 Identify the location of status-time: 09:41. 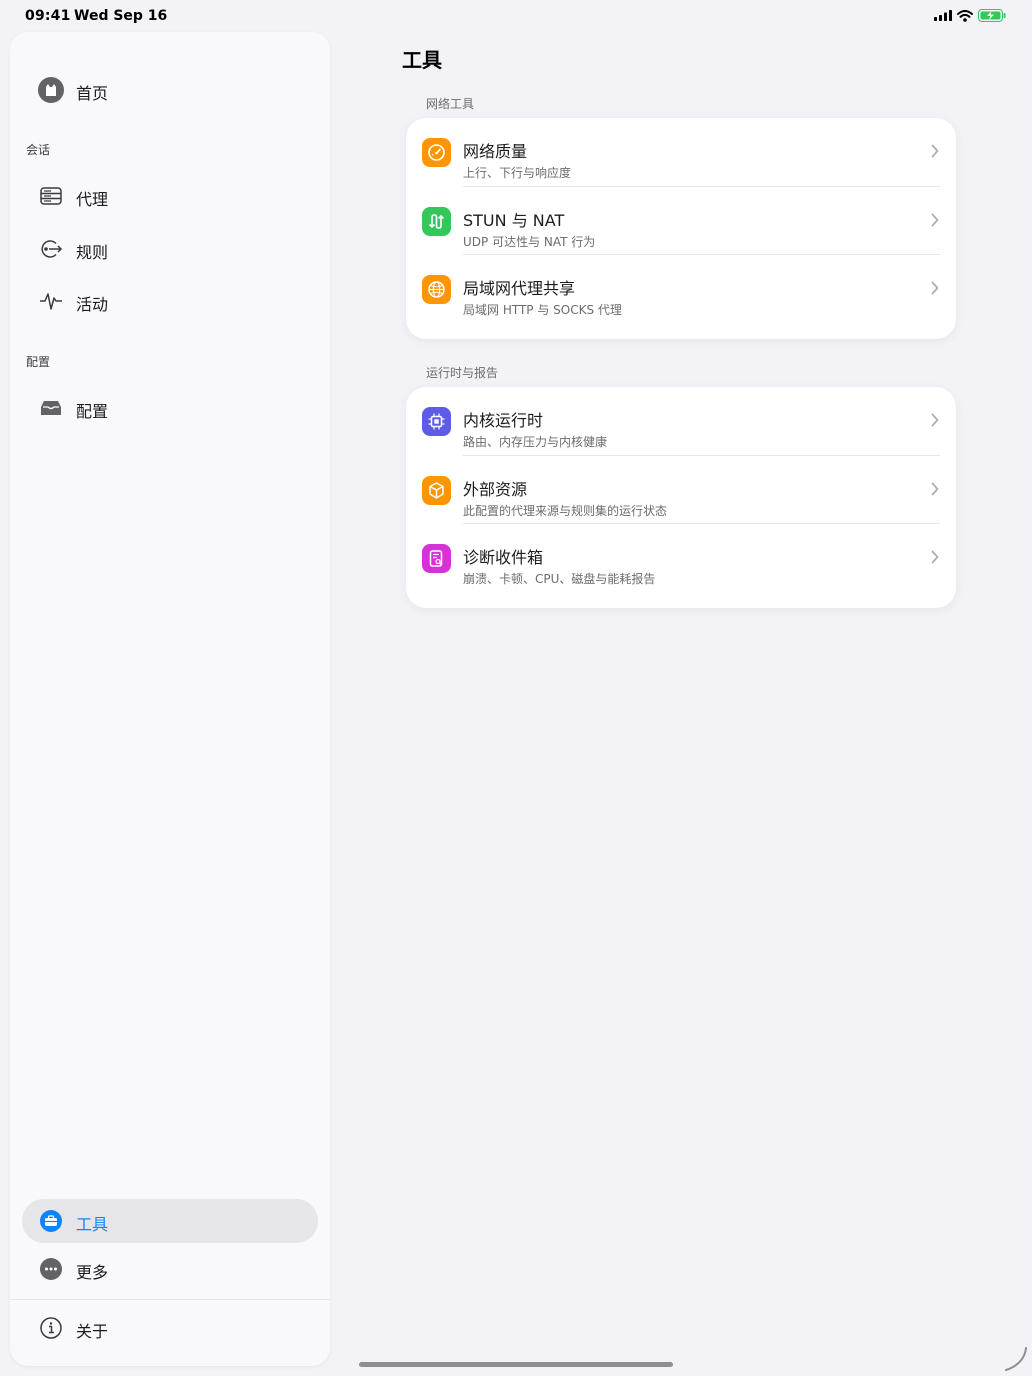
(48, 16).